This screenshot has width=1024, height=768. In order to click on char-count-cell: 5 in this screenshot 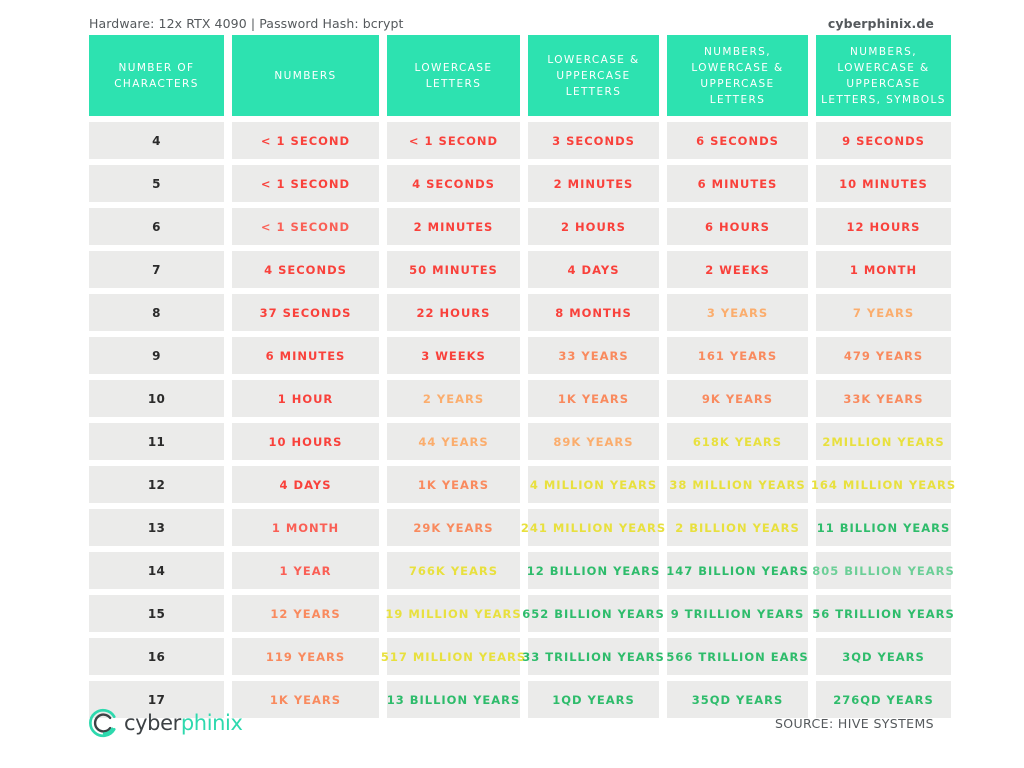, I will do `click(156, 183)`.